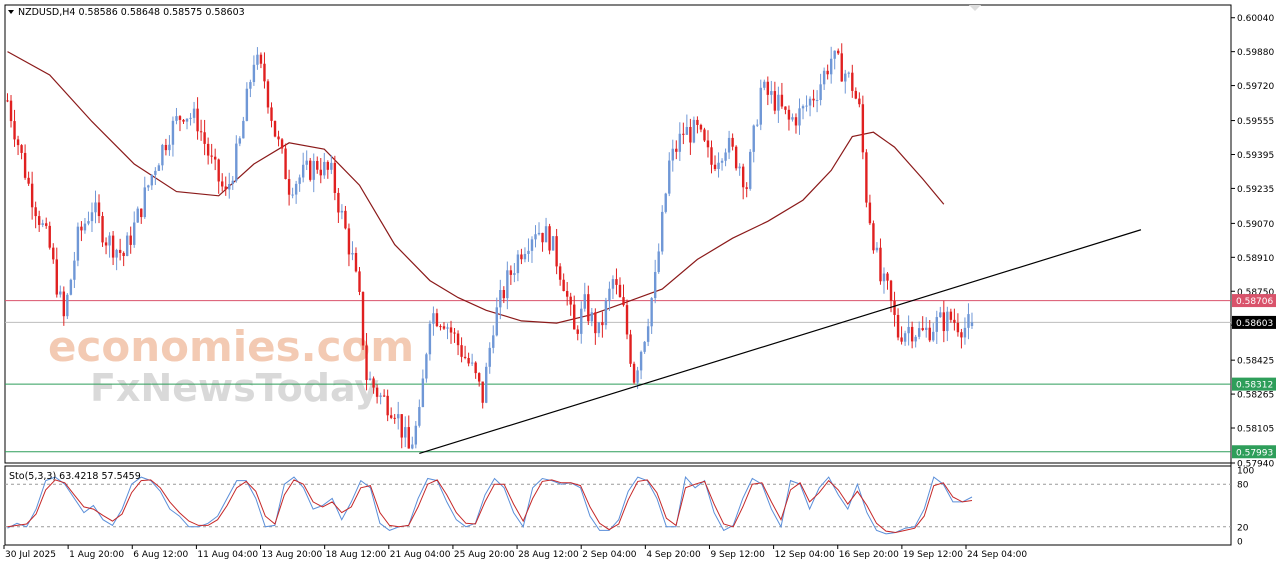 This screenshot has height=571, width=1280. What do you see at coordinates (1255, 19) in the screenshot?
I see `price-tick-label: 0.60040` at bounding box center [1255, 19].